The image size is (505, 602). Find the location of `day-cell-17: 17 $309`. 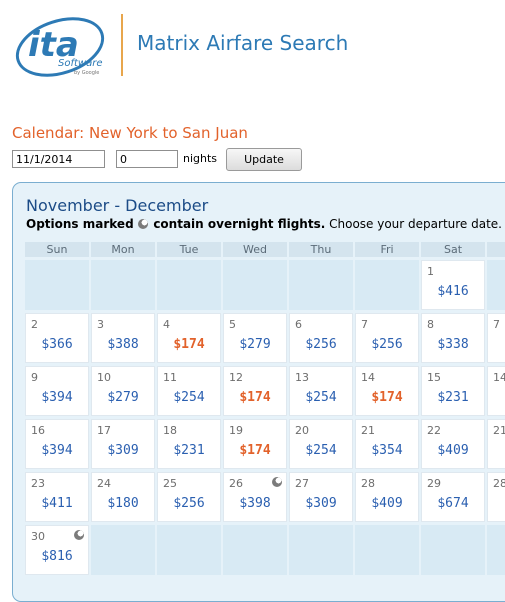

day-cell-17: 17 $309 is located at coordinates (123, 444).